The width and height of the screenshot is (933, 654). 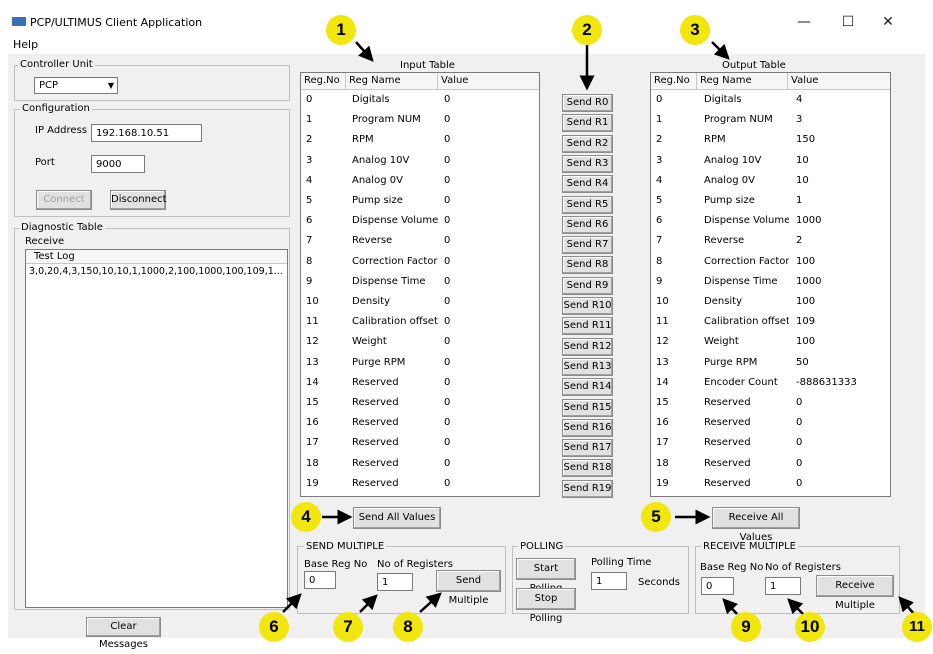 I want to click on callout-10: 10, so click(x=810, y=627).